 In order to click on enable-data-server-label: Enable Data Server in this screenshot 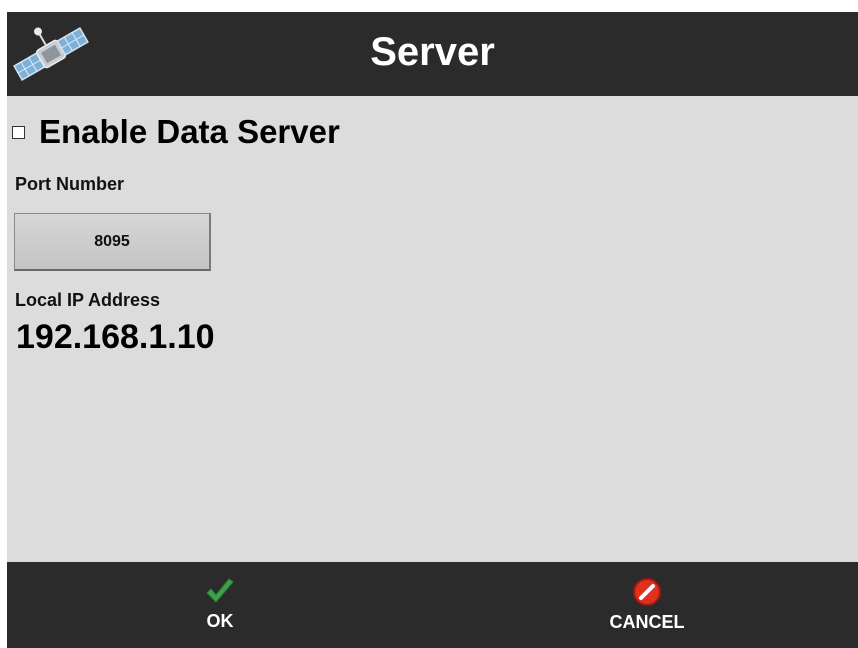, I will do `click(189, 131)`.